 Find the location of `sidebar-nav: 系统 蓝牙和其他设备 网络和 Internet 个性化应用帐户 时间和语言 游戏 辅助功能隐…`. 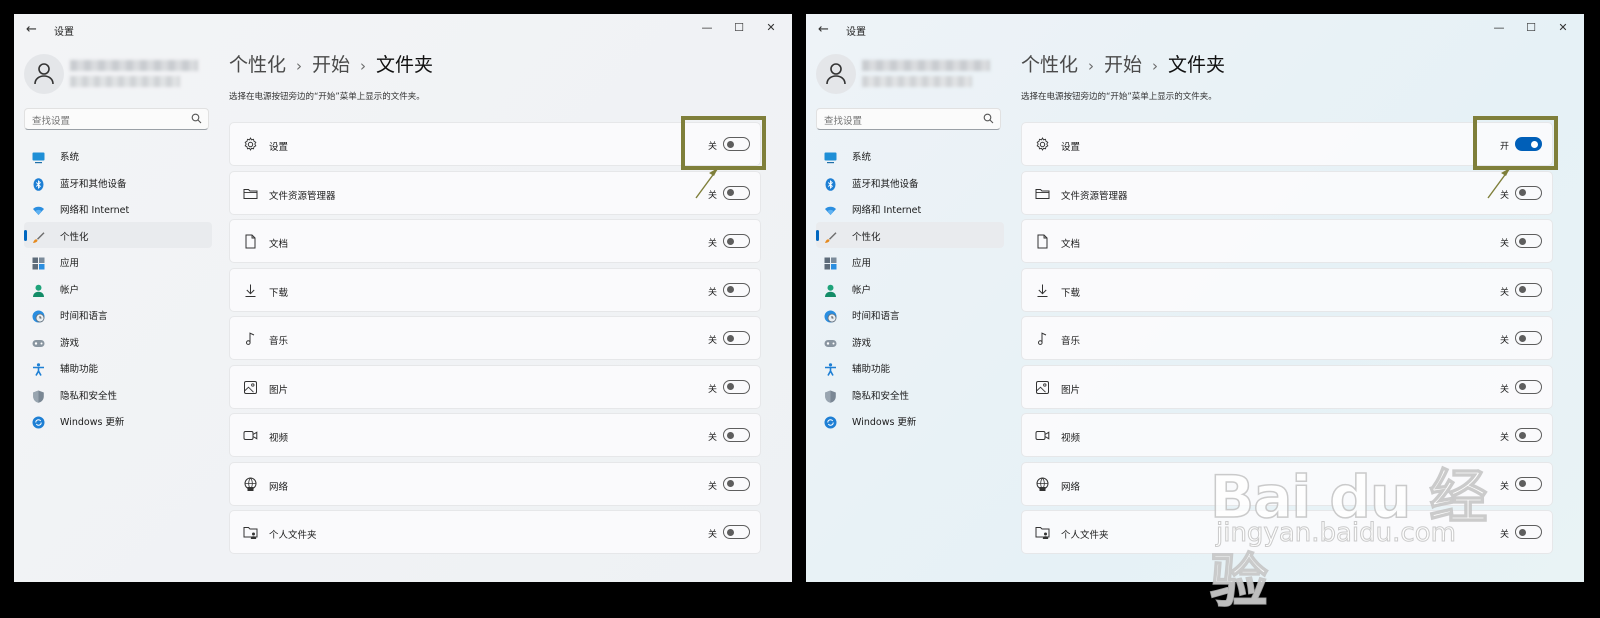

sidebar-nav: 系统 蓝牙和其他设备 网络和 Internet 个性化应用帐户 时间和语言 游戏 辅助功能隐… is located at coordinates (118, 288).